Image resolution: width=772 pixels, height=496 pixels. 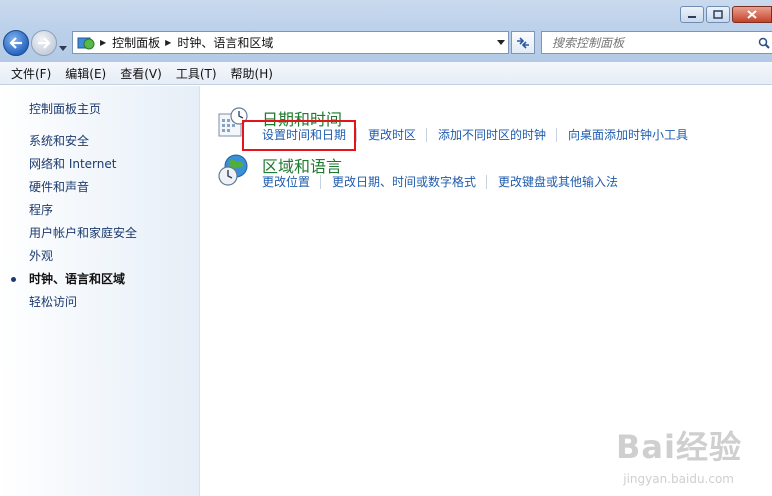 I want to click on menu-edit: 编辑(E), so click(x=85, y=73).